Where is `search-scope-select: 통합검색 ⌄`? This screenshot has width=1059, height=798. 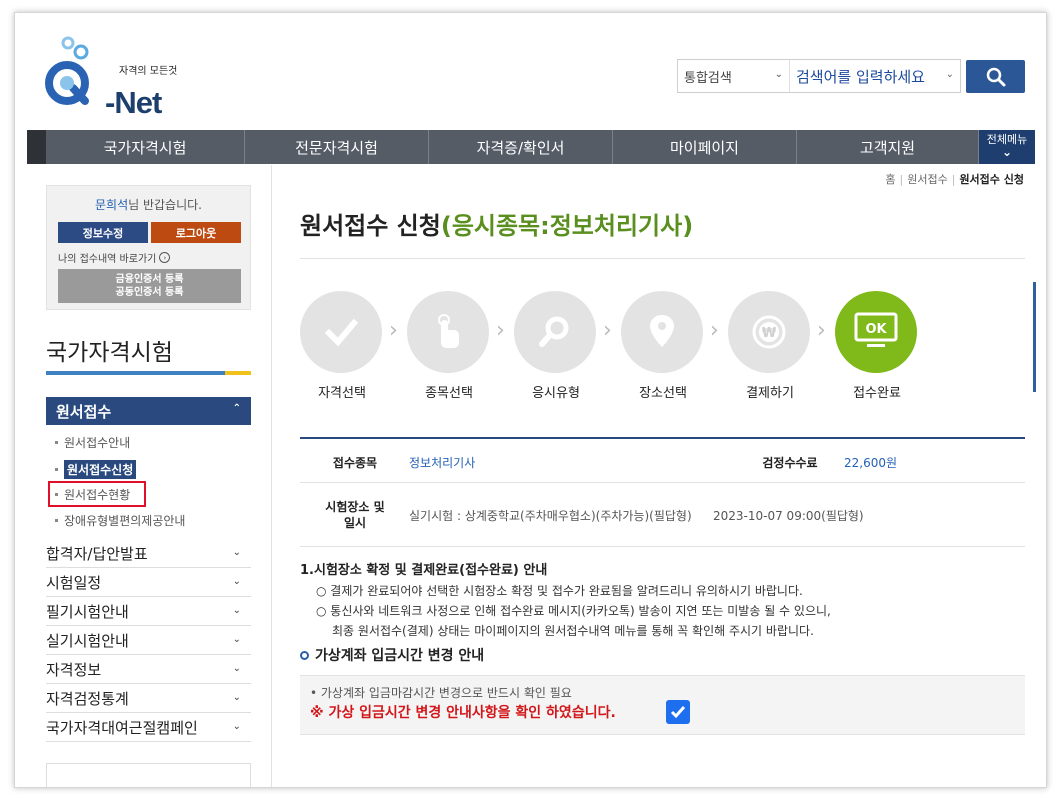 search-scope-select: 통합검색 ⌄ is located at coordinates (734, 76).